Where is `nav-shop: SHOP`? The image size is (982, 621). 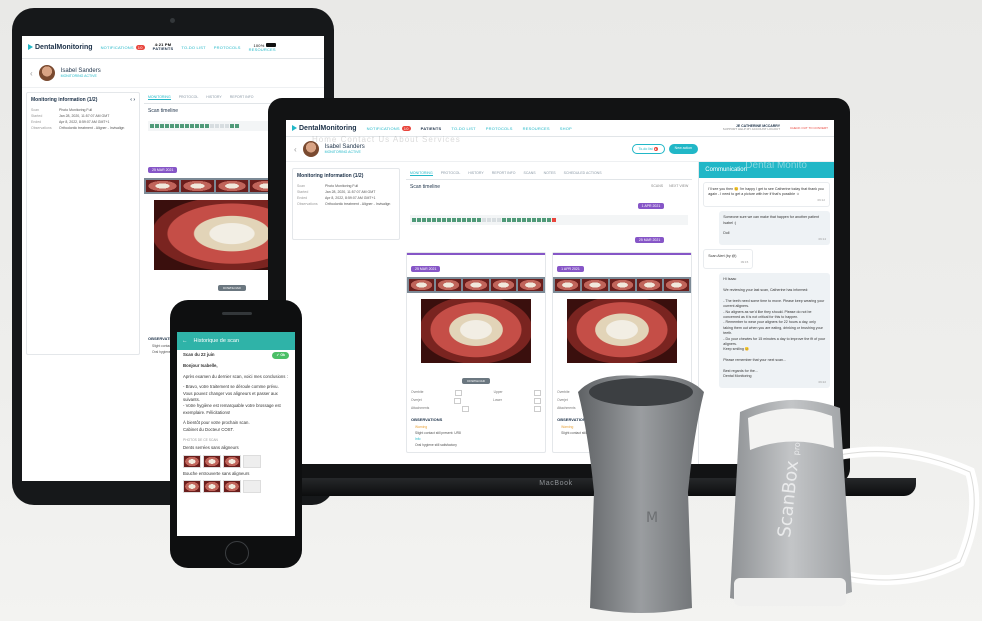 nav-shop: SHOP is located at coordinates (566, 128).